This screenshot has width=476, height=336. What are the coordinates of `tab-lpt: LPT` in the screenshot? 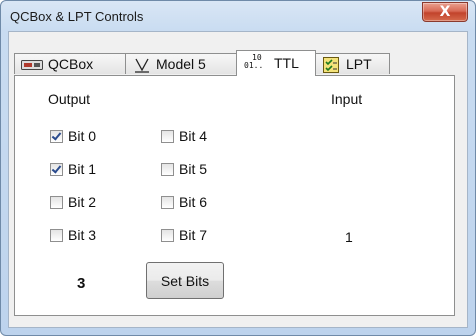 It's located at (352, 63).